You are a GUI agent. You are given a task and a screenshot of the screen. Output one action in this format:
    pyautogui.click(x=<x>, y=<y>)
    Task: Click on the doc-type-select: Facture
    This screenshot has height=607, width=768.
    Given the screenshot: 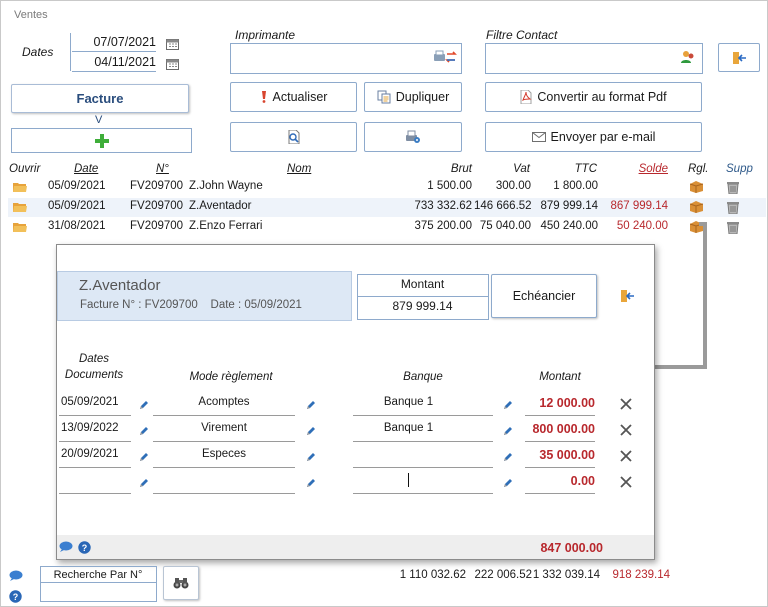 What is the action you would take?
    pyautogui.click(x=100, y=98)
    